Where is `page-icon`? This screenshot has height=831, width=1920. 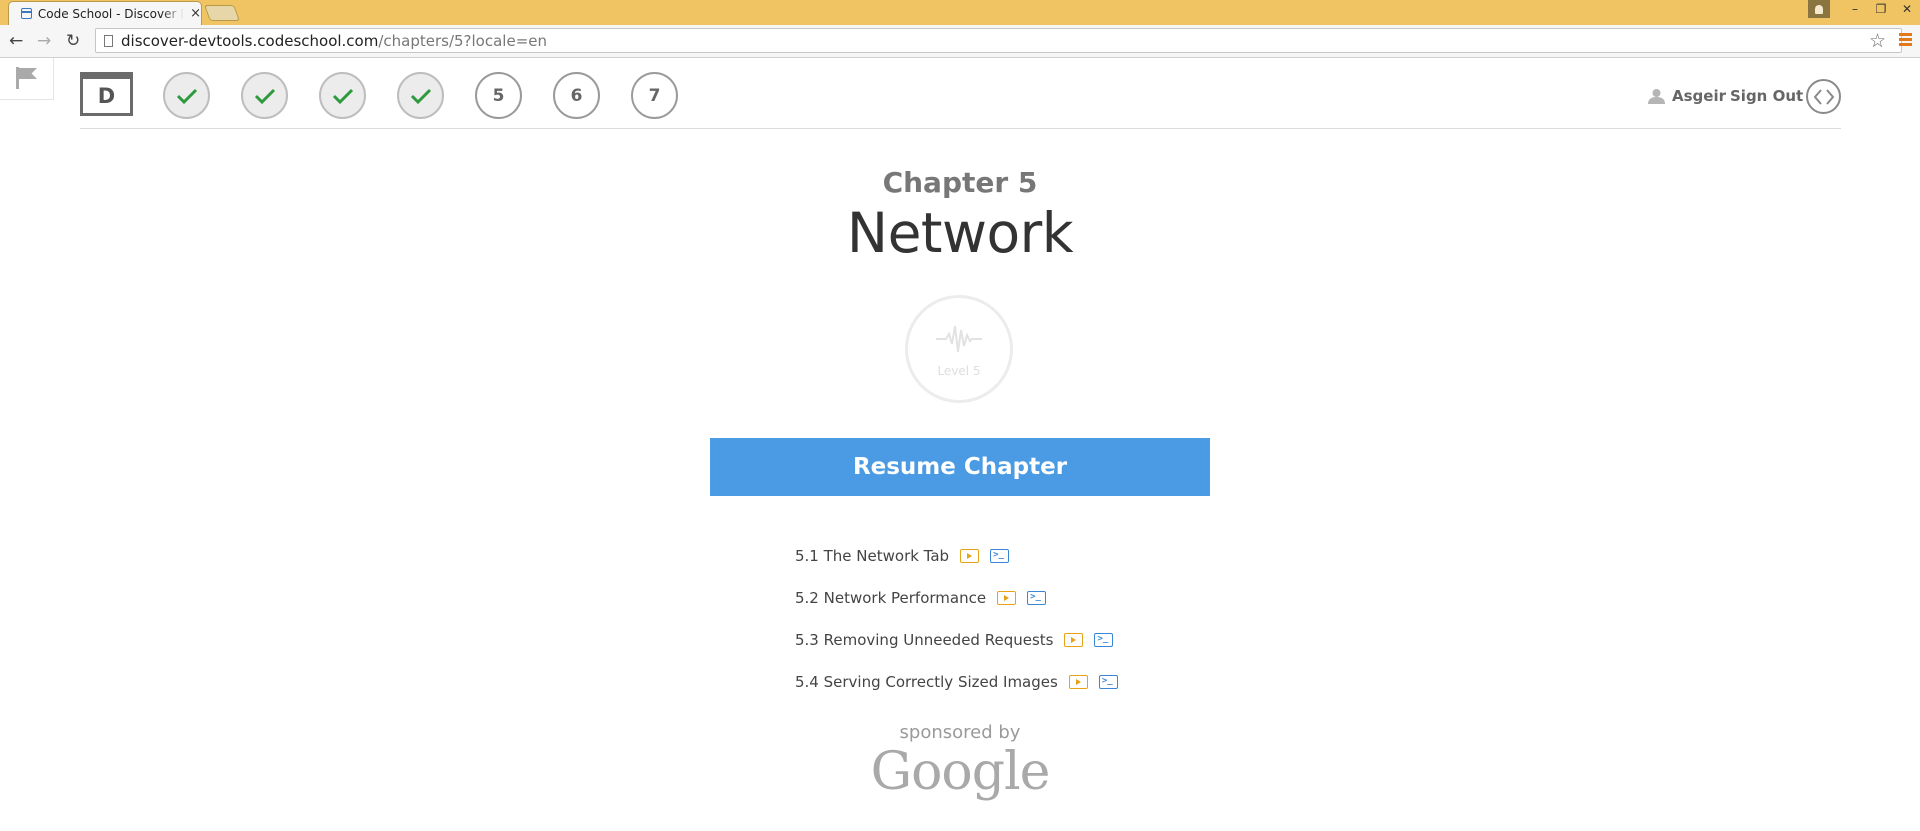 page-icon is located at coordinates (108, 40).